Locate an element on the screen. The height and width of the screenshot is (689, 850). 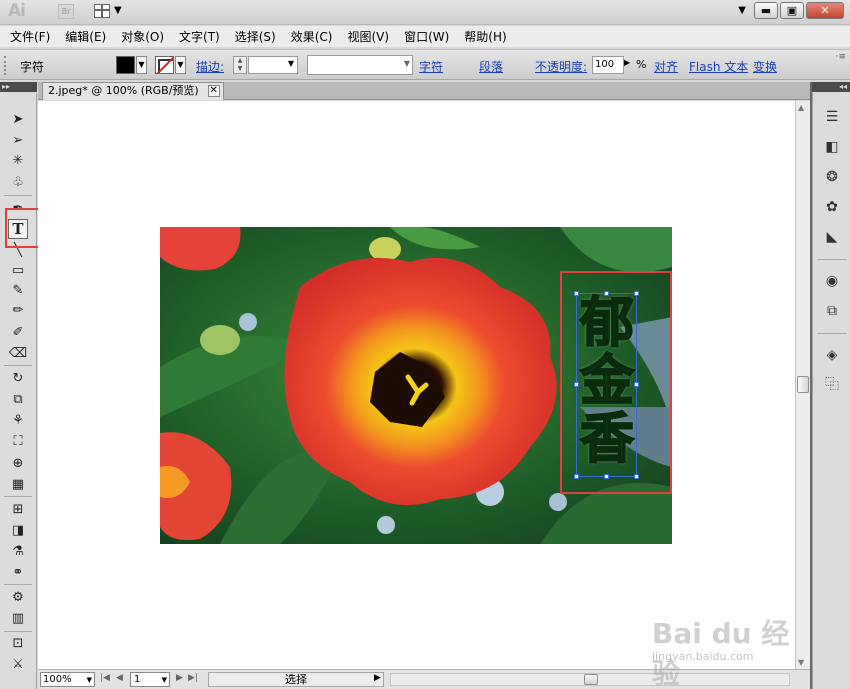
last-artboard-icon: ▶| is located at coordinates (193, 678).